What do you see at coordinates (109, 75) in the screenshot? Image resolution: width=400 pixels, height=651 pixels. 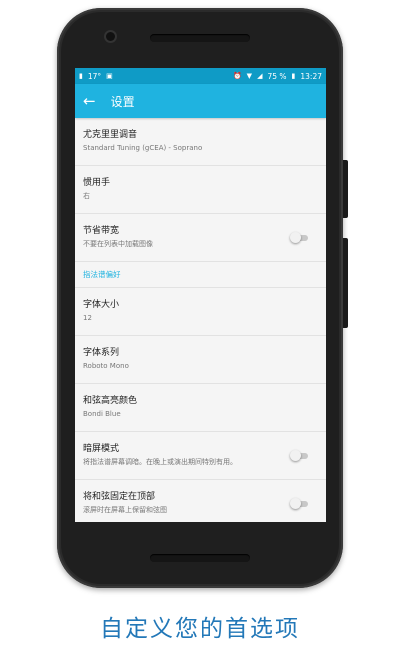 I see `image-icon: ▣` at bounding box center [109, 75].